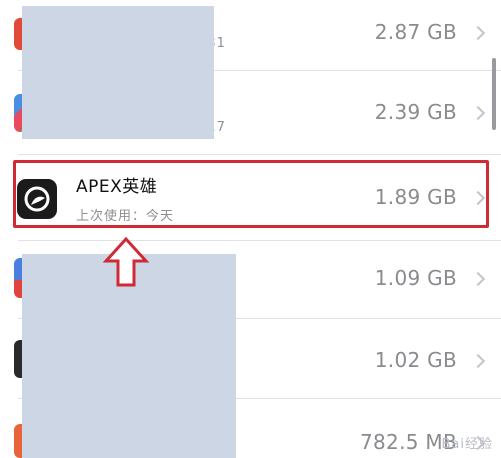  I want to click on app-size: 1.09 GB, so click(415, 278).